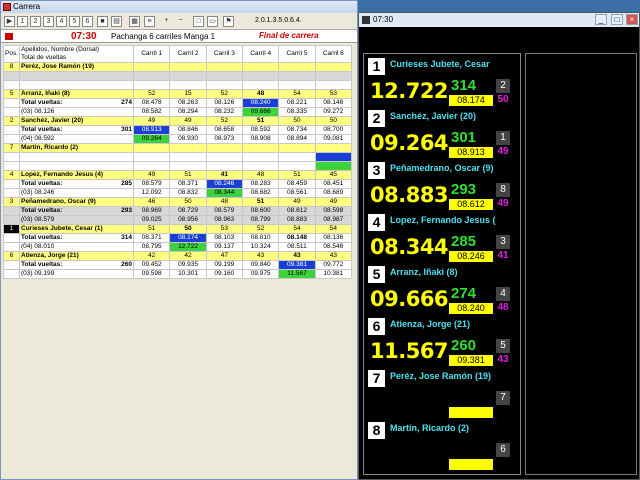 This screenshot has width=640, height=480. Describe the element at coordinates (333, 220) in the screenshot. I see `lane-cell-6: 08.987` at that location.